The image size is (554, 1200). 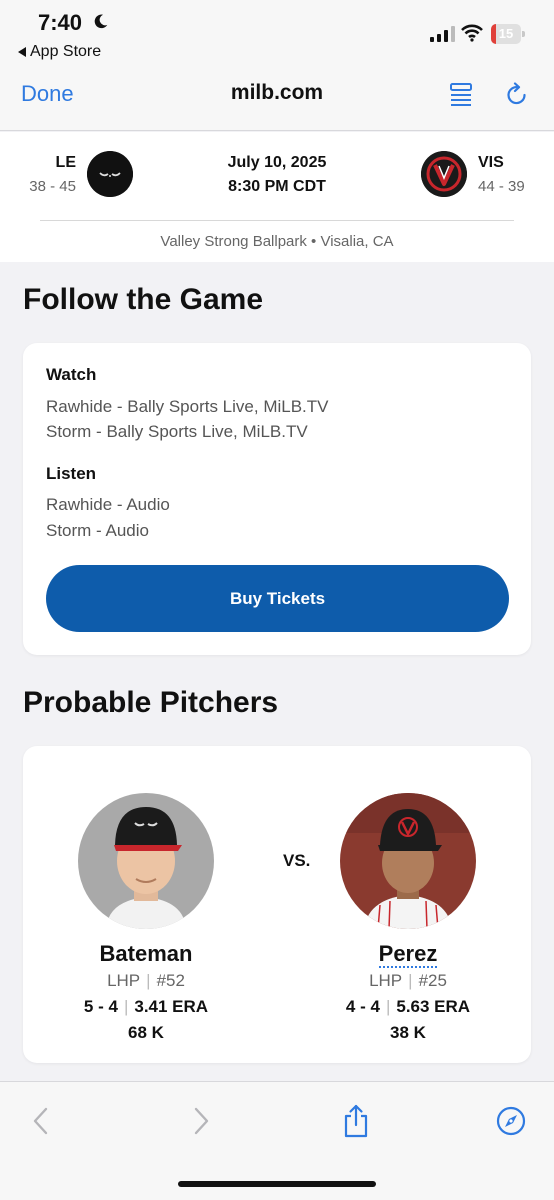 I want to click on watch-heading: Watch, so click(x=71, y=374).